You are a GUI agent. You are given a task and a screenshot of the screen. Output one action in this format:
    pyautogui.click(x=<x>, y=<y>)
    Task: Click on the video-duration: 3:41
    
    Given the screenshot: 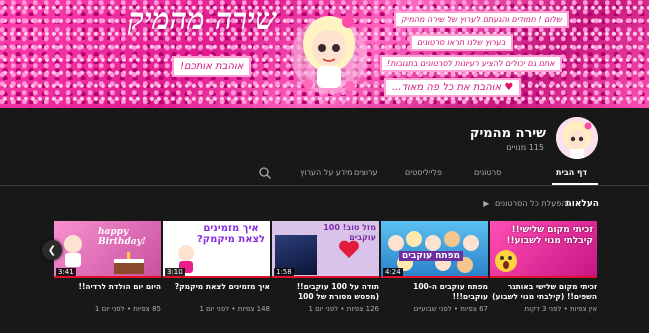 What is the action you would take?
    pyautogui.click(x=66, y=272)
    